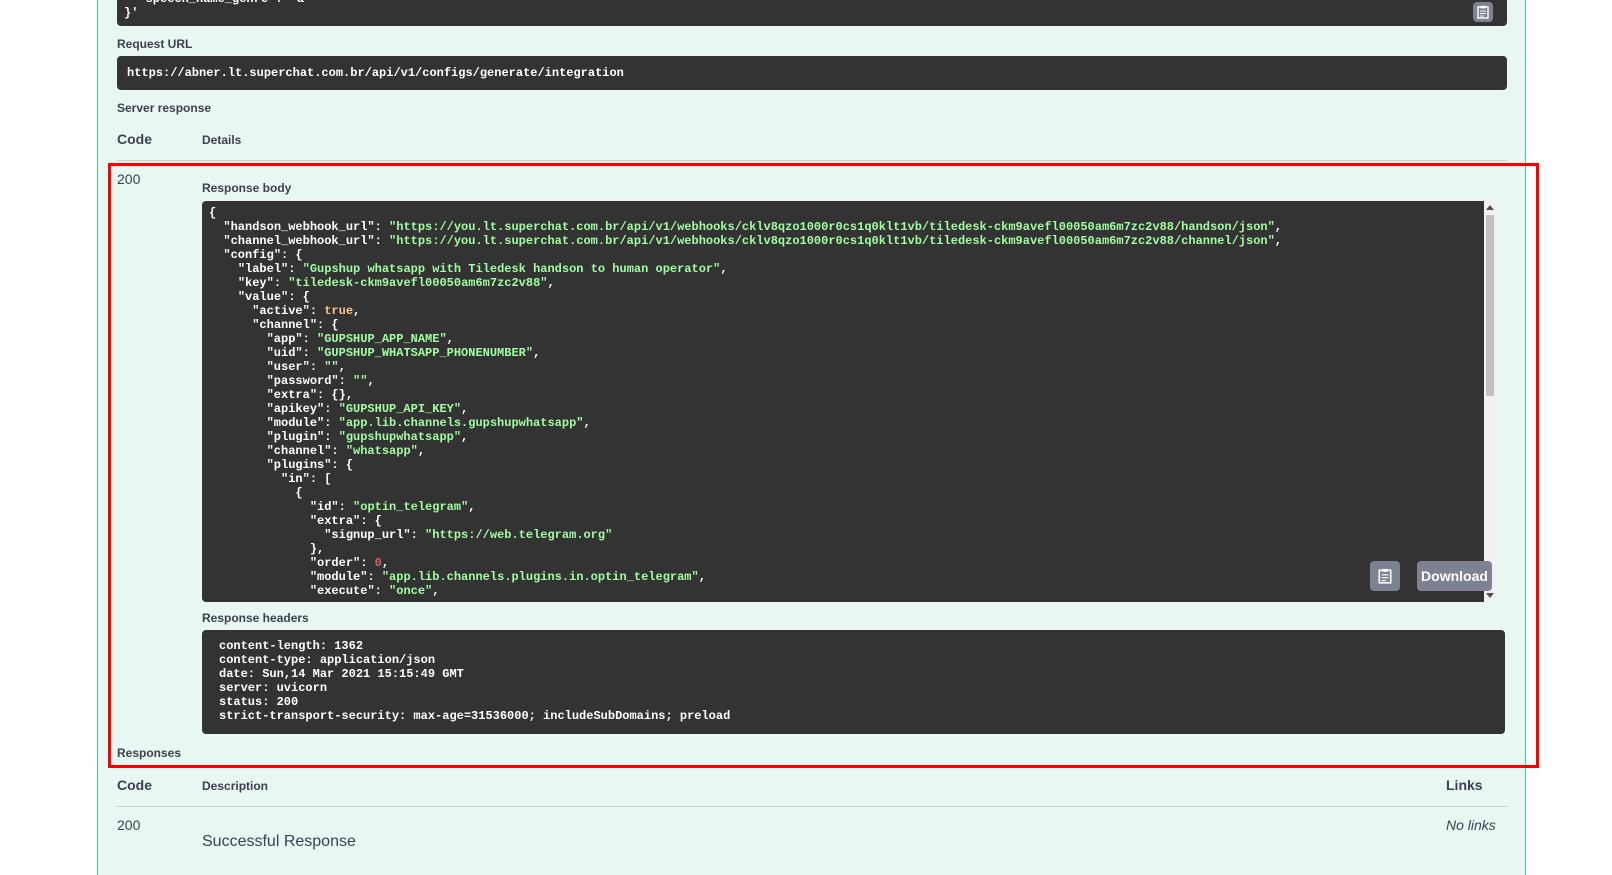 The width and height of the screenshot is (1612, 875). Describe the element at coordinates (284, 339) in the screenshot. I see `json-token: "app"` at that location.